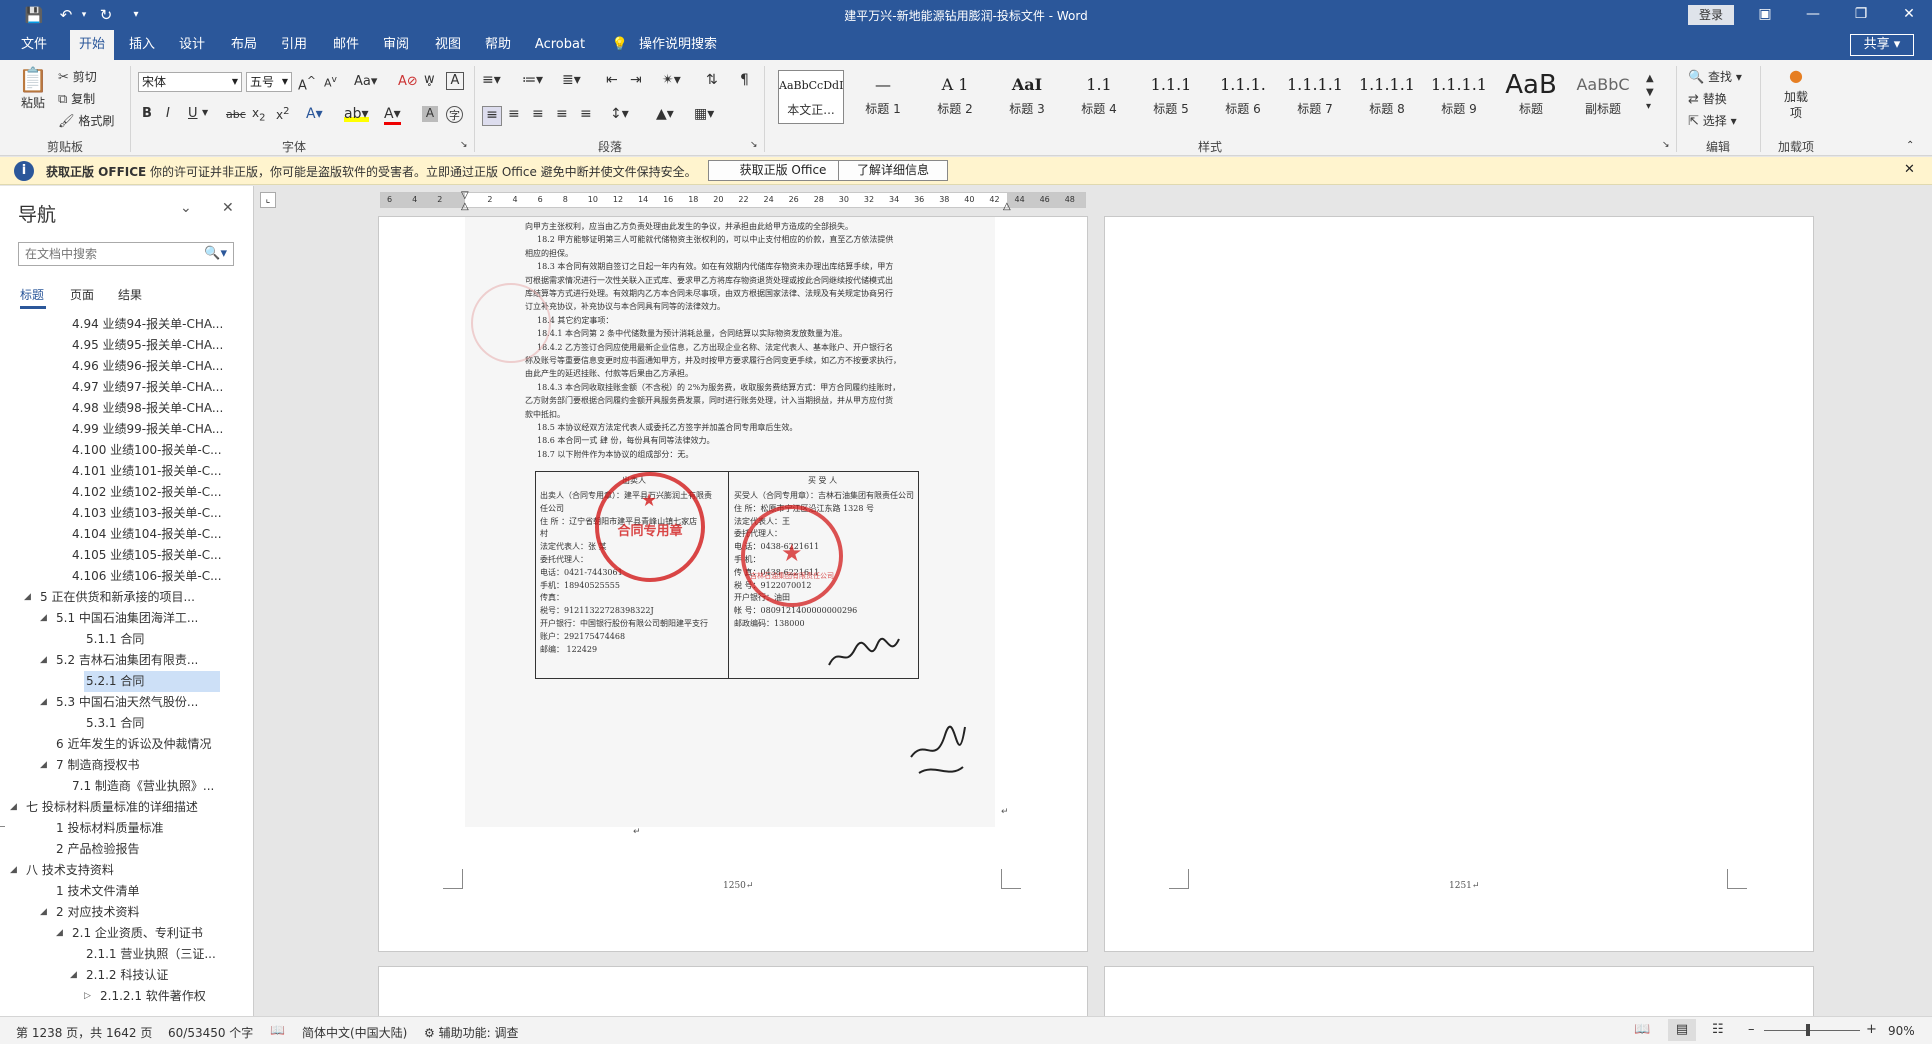  What do you see at coordinates (1711, 15) in the screenshot?
I see `login-button: 登录` at bounding box center [1711, 15].